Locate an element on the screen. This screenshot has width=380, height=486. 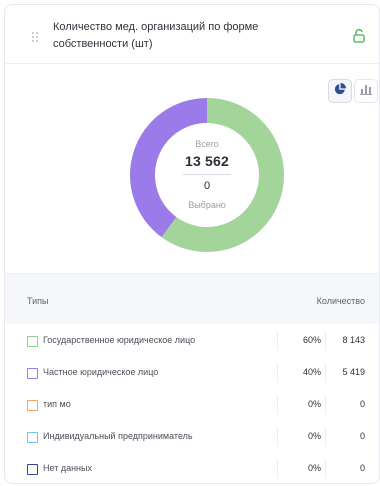
pie-chart-icon is located at coordinates (340, 91).